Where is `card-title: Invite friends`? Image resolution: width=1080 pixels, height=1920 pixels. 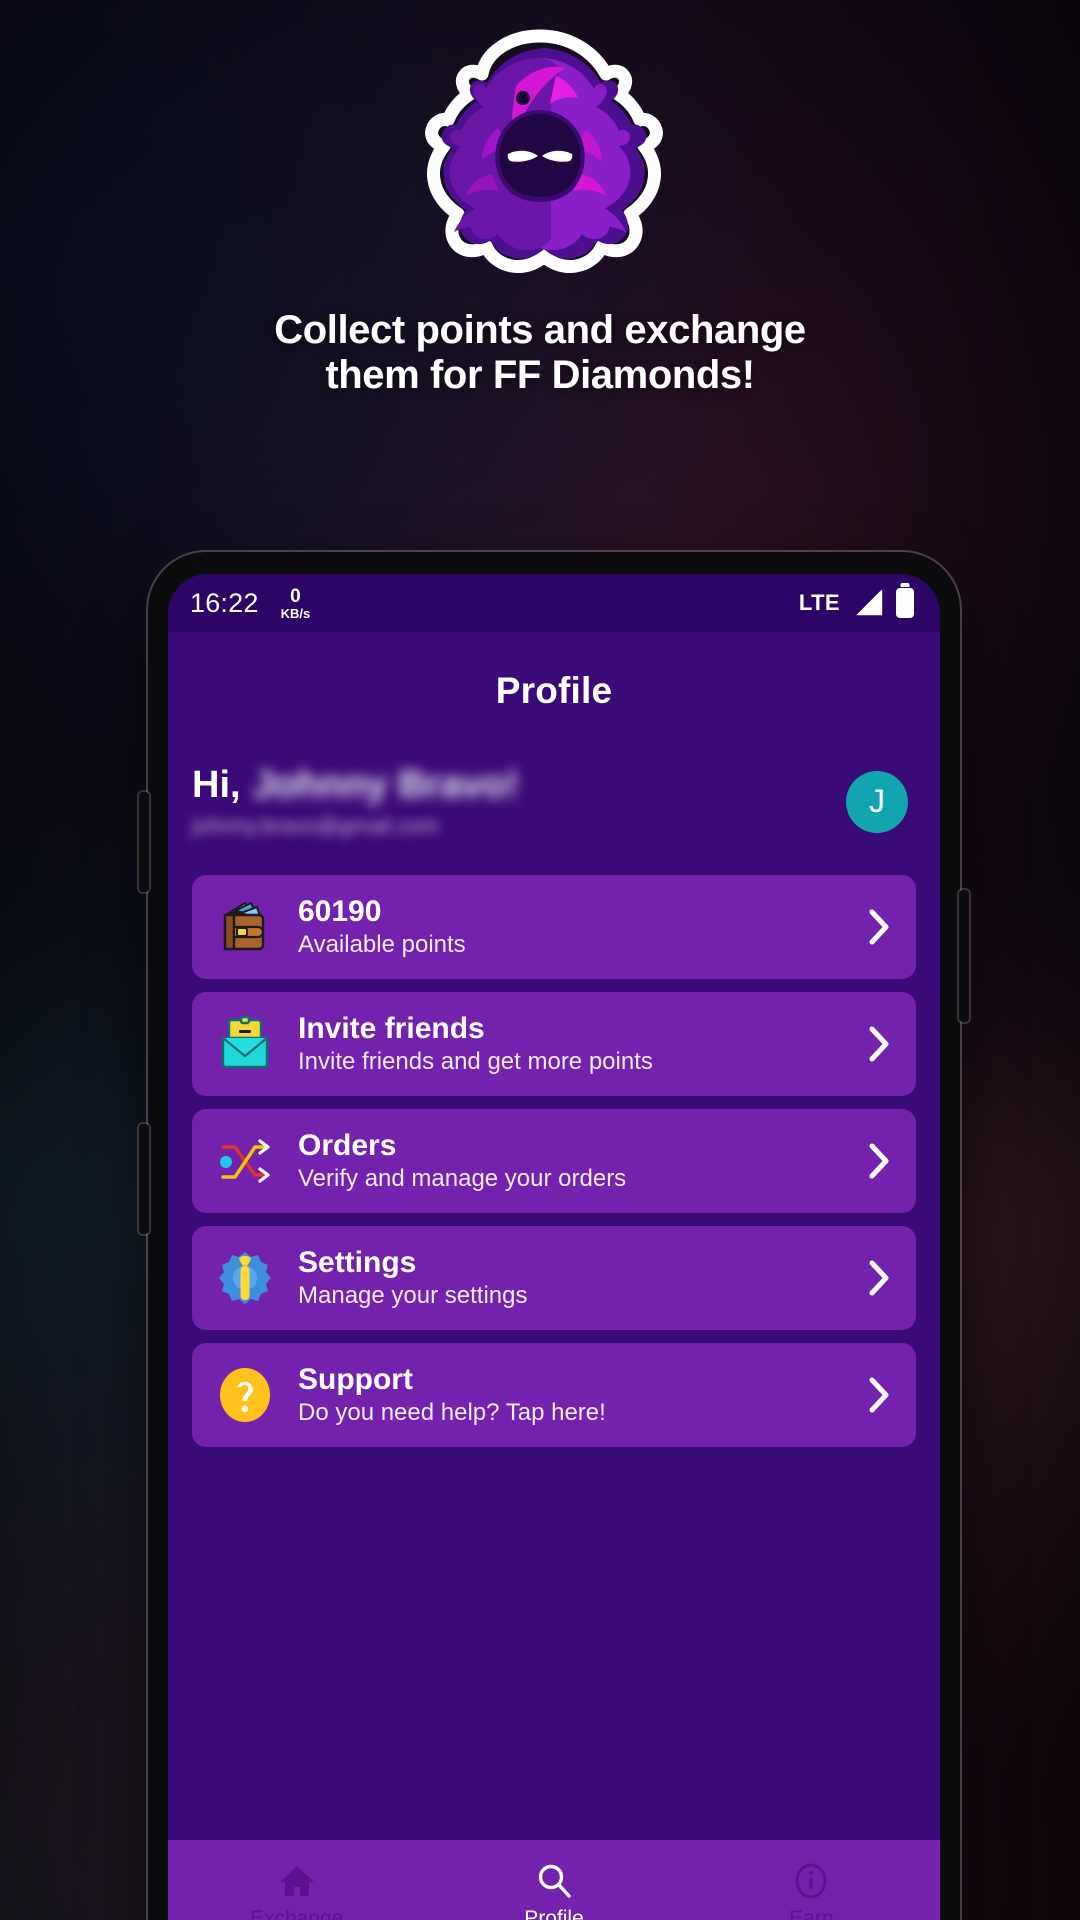 card-title: Invite friends is located at coordinates (391, 1028).